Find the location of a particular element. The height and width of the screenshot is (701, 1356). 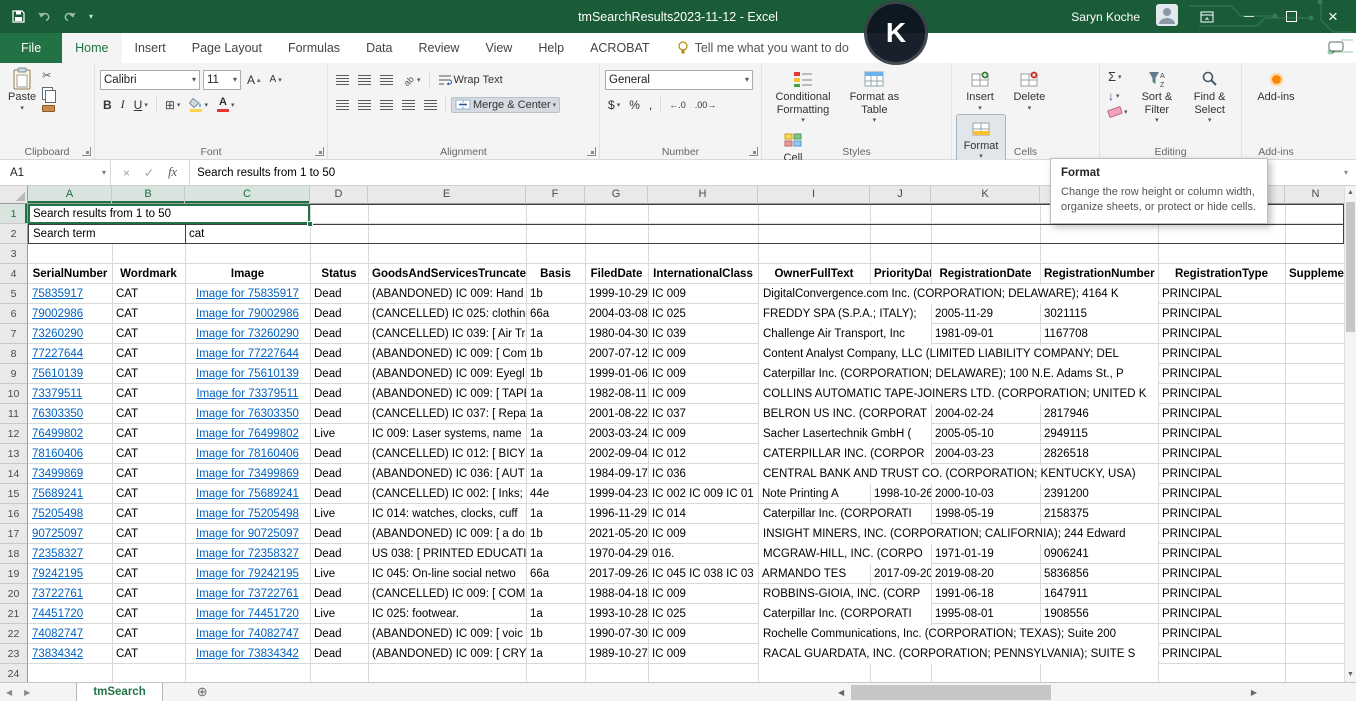

cell-F22: 1b is located at coordinates (555, 634).